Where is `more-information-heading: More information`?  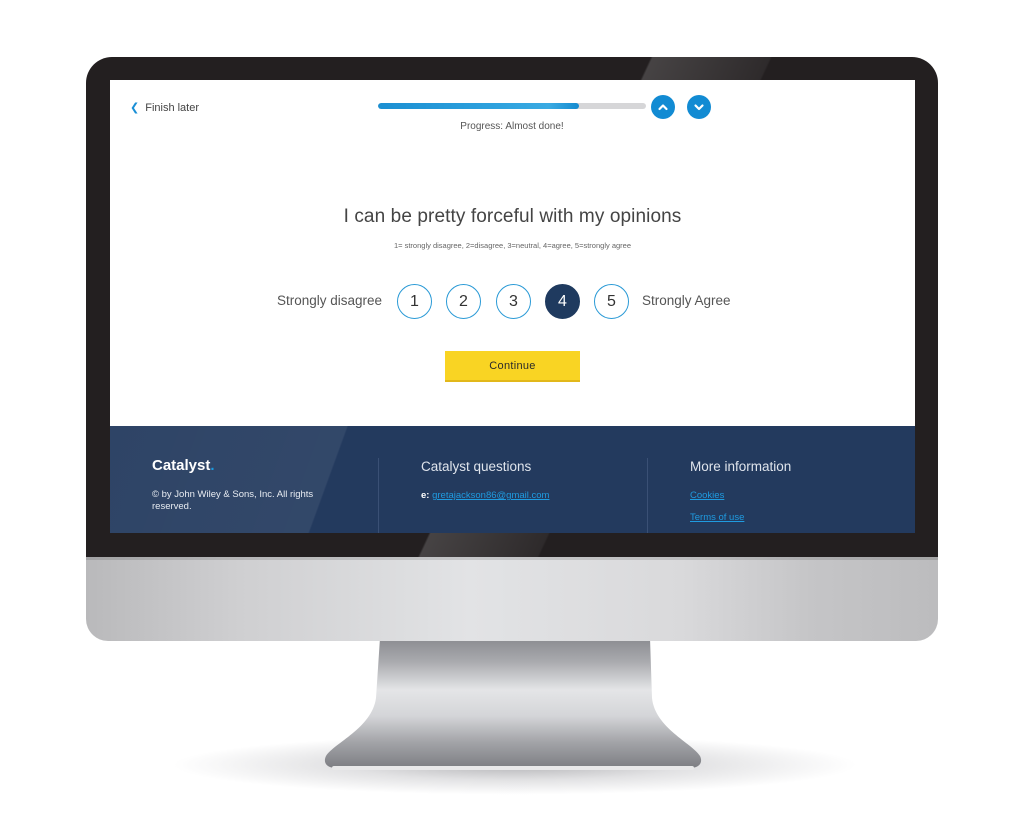
more-information-heading: More information is located at coordinates (741, 466).